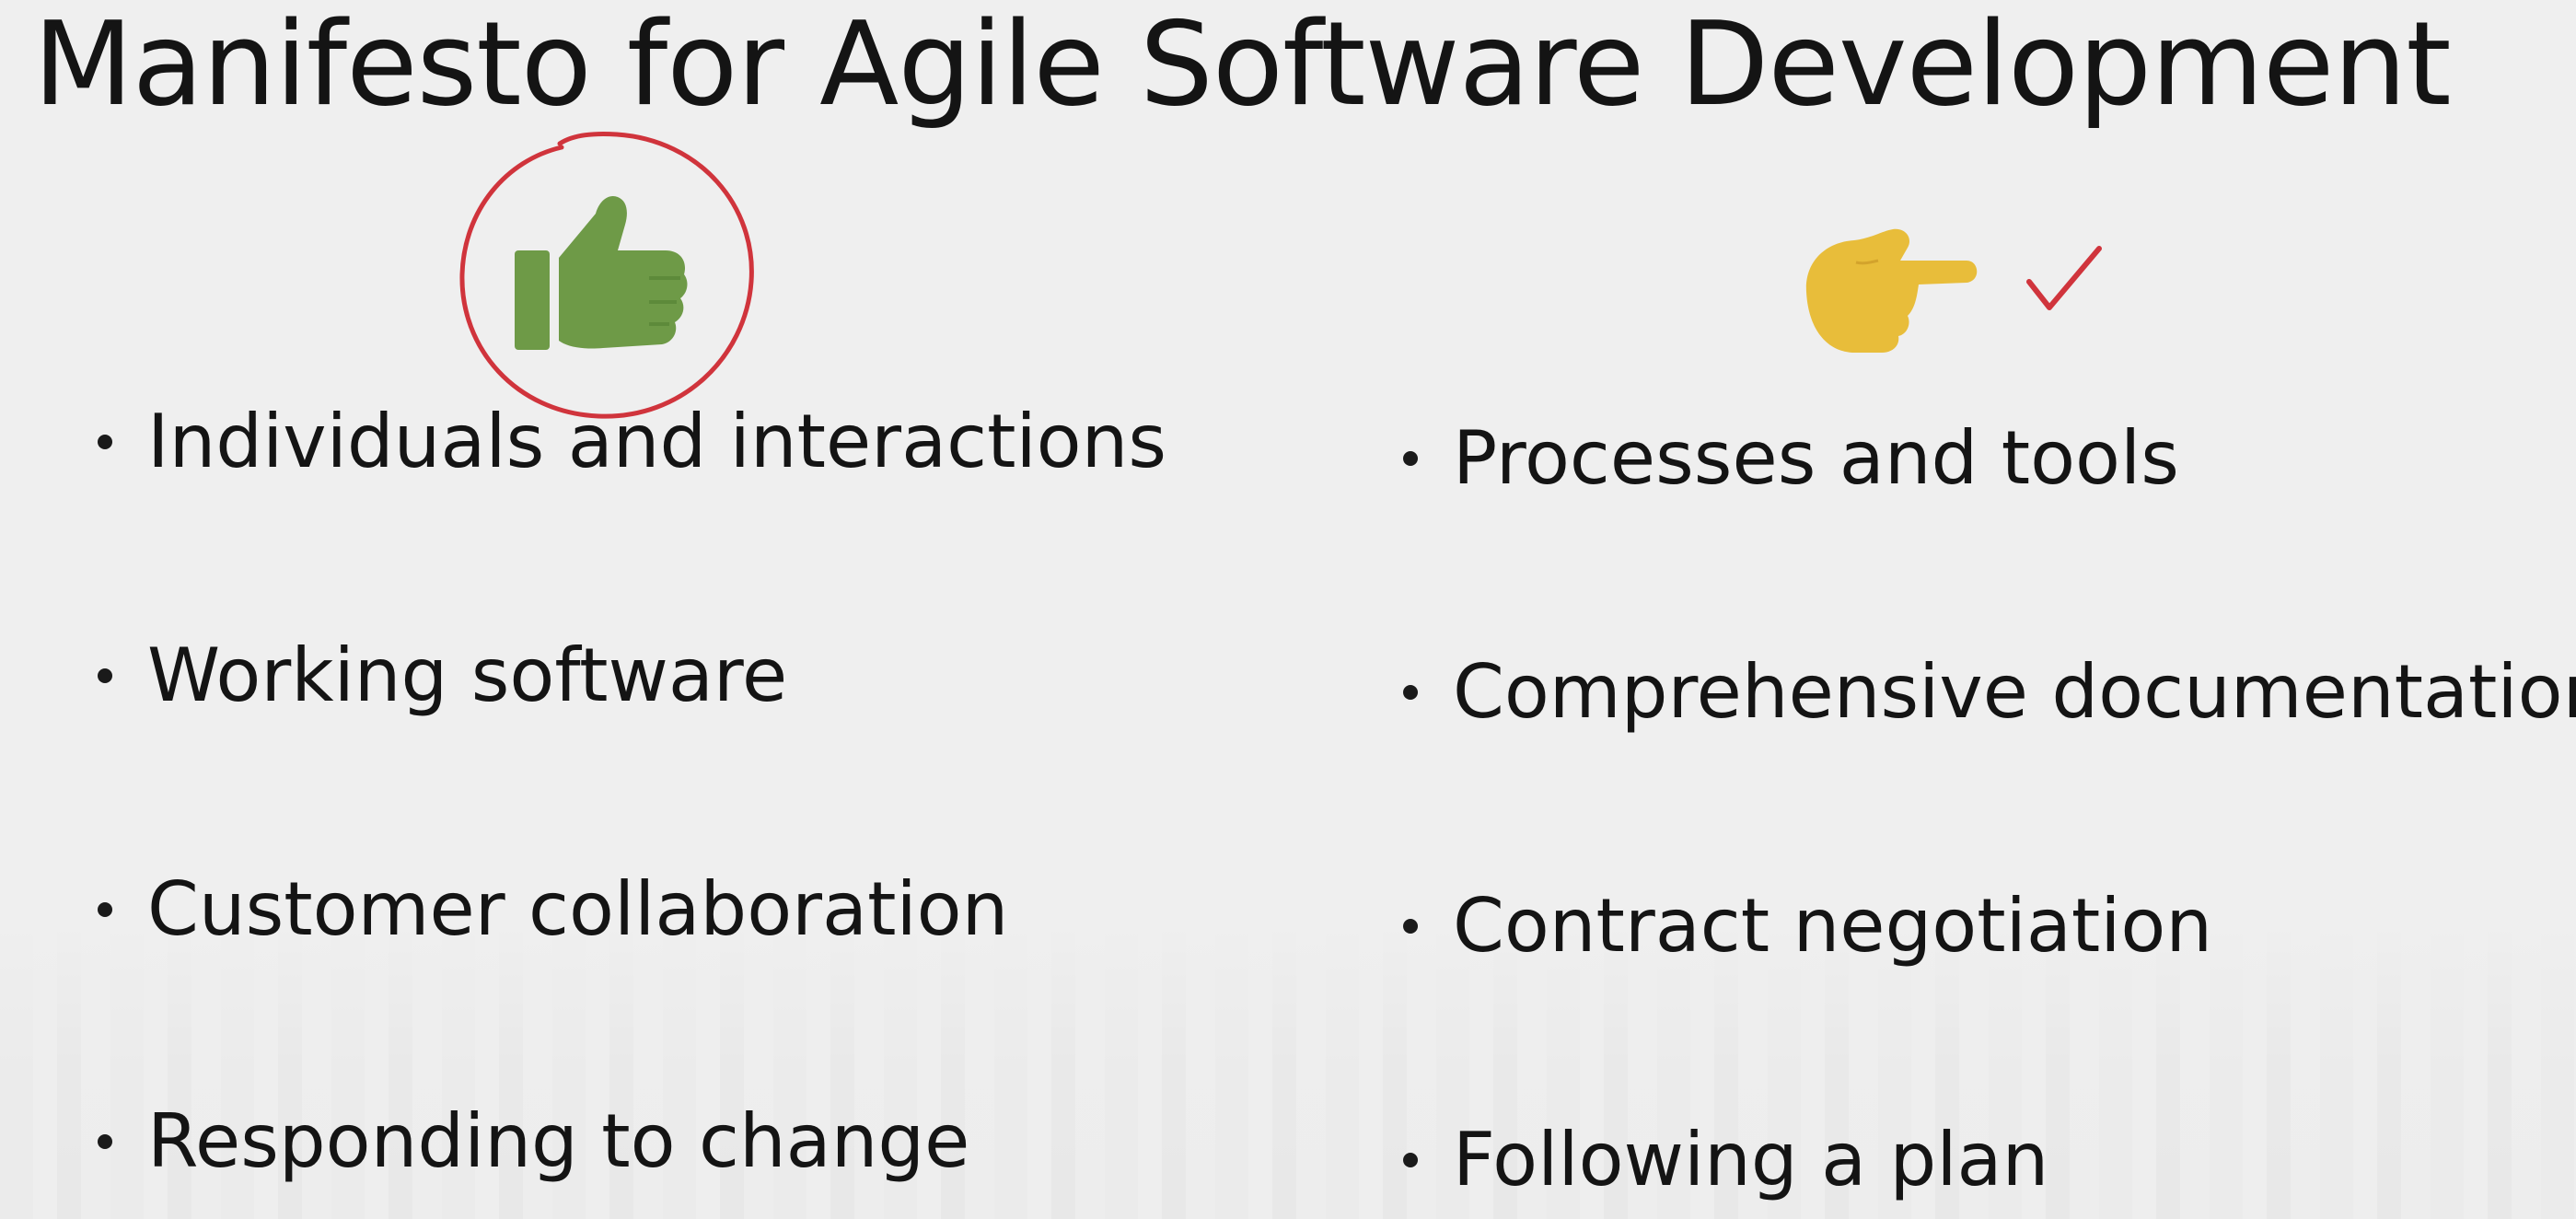 Image resolution: width=2576 pixels, height=1219 pixels. Describe the element at coordinates (656, 441) in the screenshot. I see `list-item-text: Individuals and interactions` at that location.